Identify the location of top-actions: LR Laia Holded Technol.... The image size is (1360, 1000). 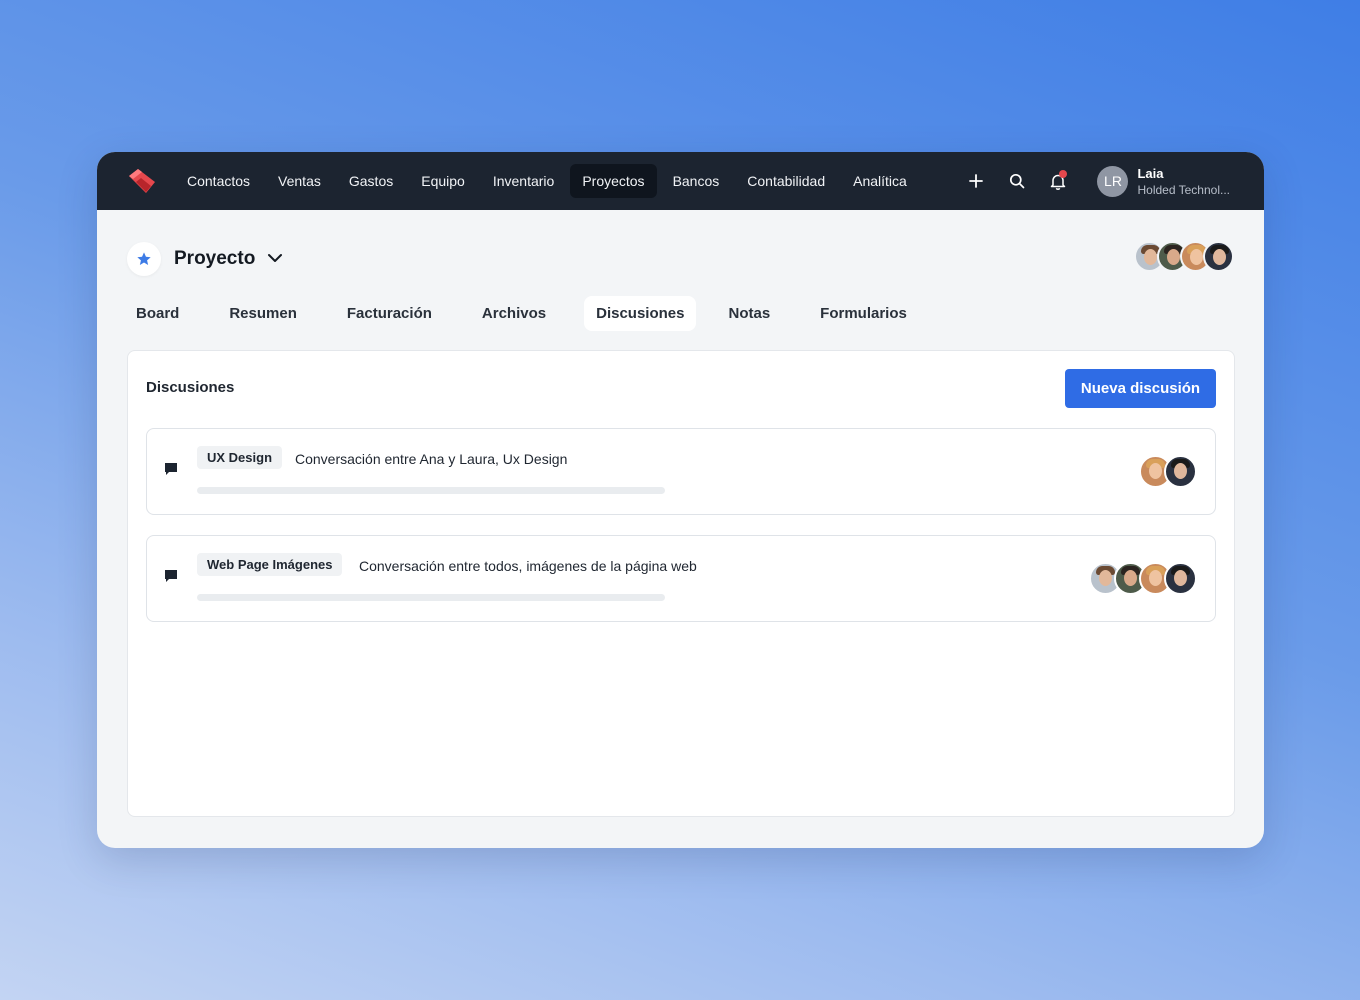
(1098, 181).